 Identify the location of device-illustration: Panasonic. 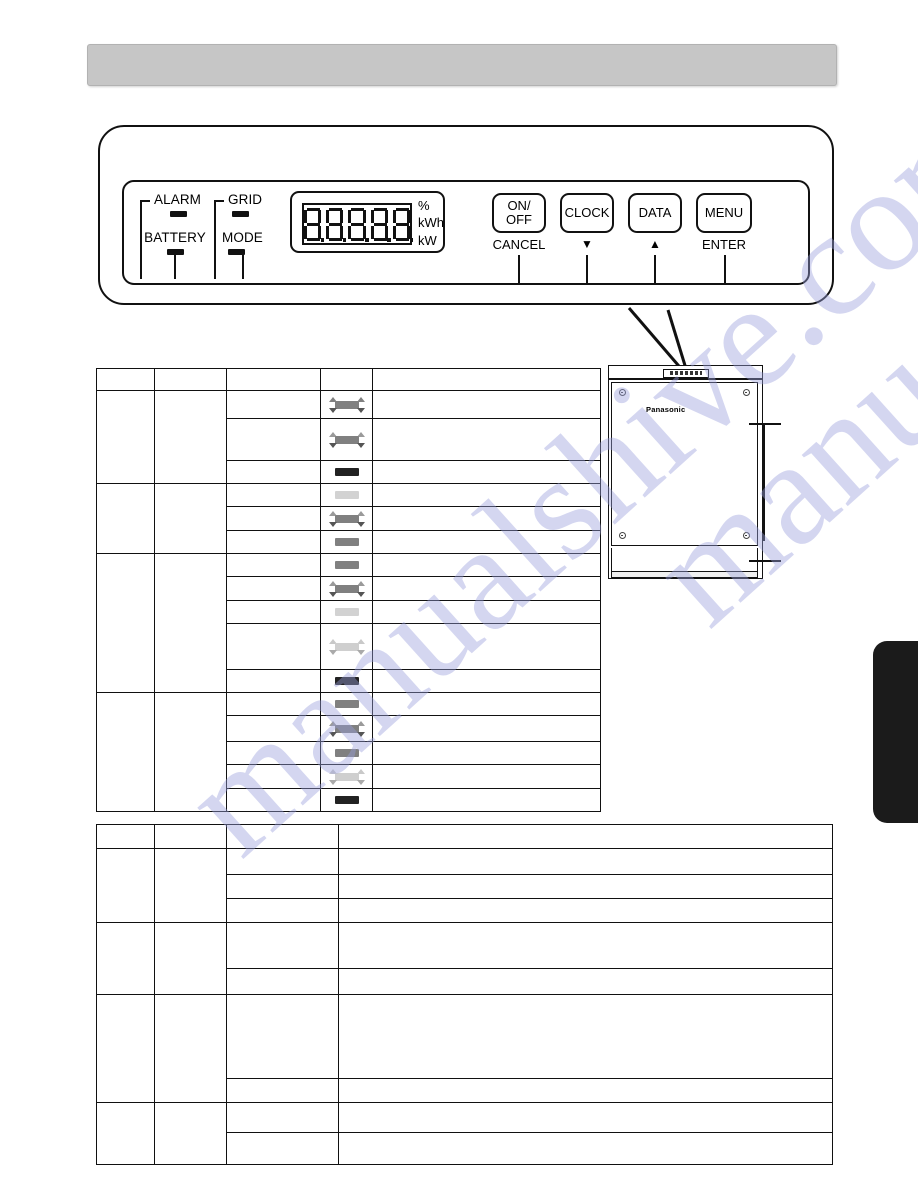
(718, 481).